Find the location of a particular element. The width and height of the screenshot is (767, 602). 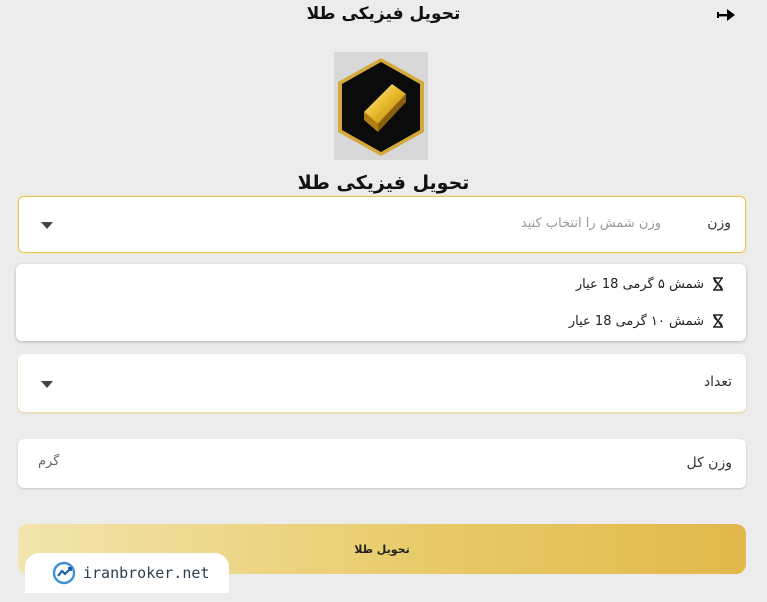

count-label: تعداد is located at coordinates (717, 382).